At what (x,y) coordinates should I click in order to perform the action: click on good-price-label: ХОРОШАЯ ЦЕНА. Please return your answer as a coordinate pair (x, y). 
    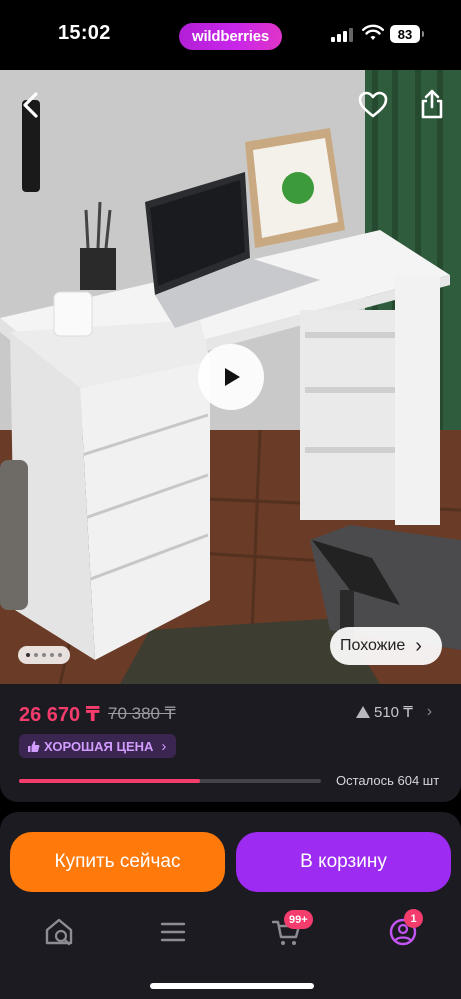
    Looking at the image, I should click on (99, 746).